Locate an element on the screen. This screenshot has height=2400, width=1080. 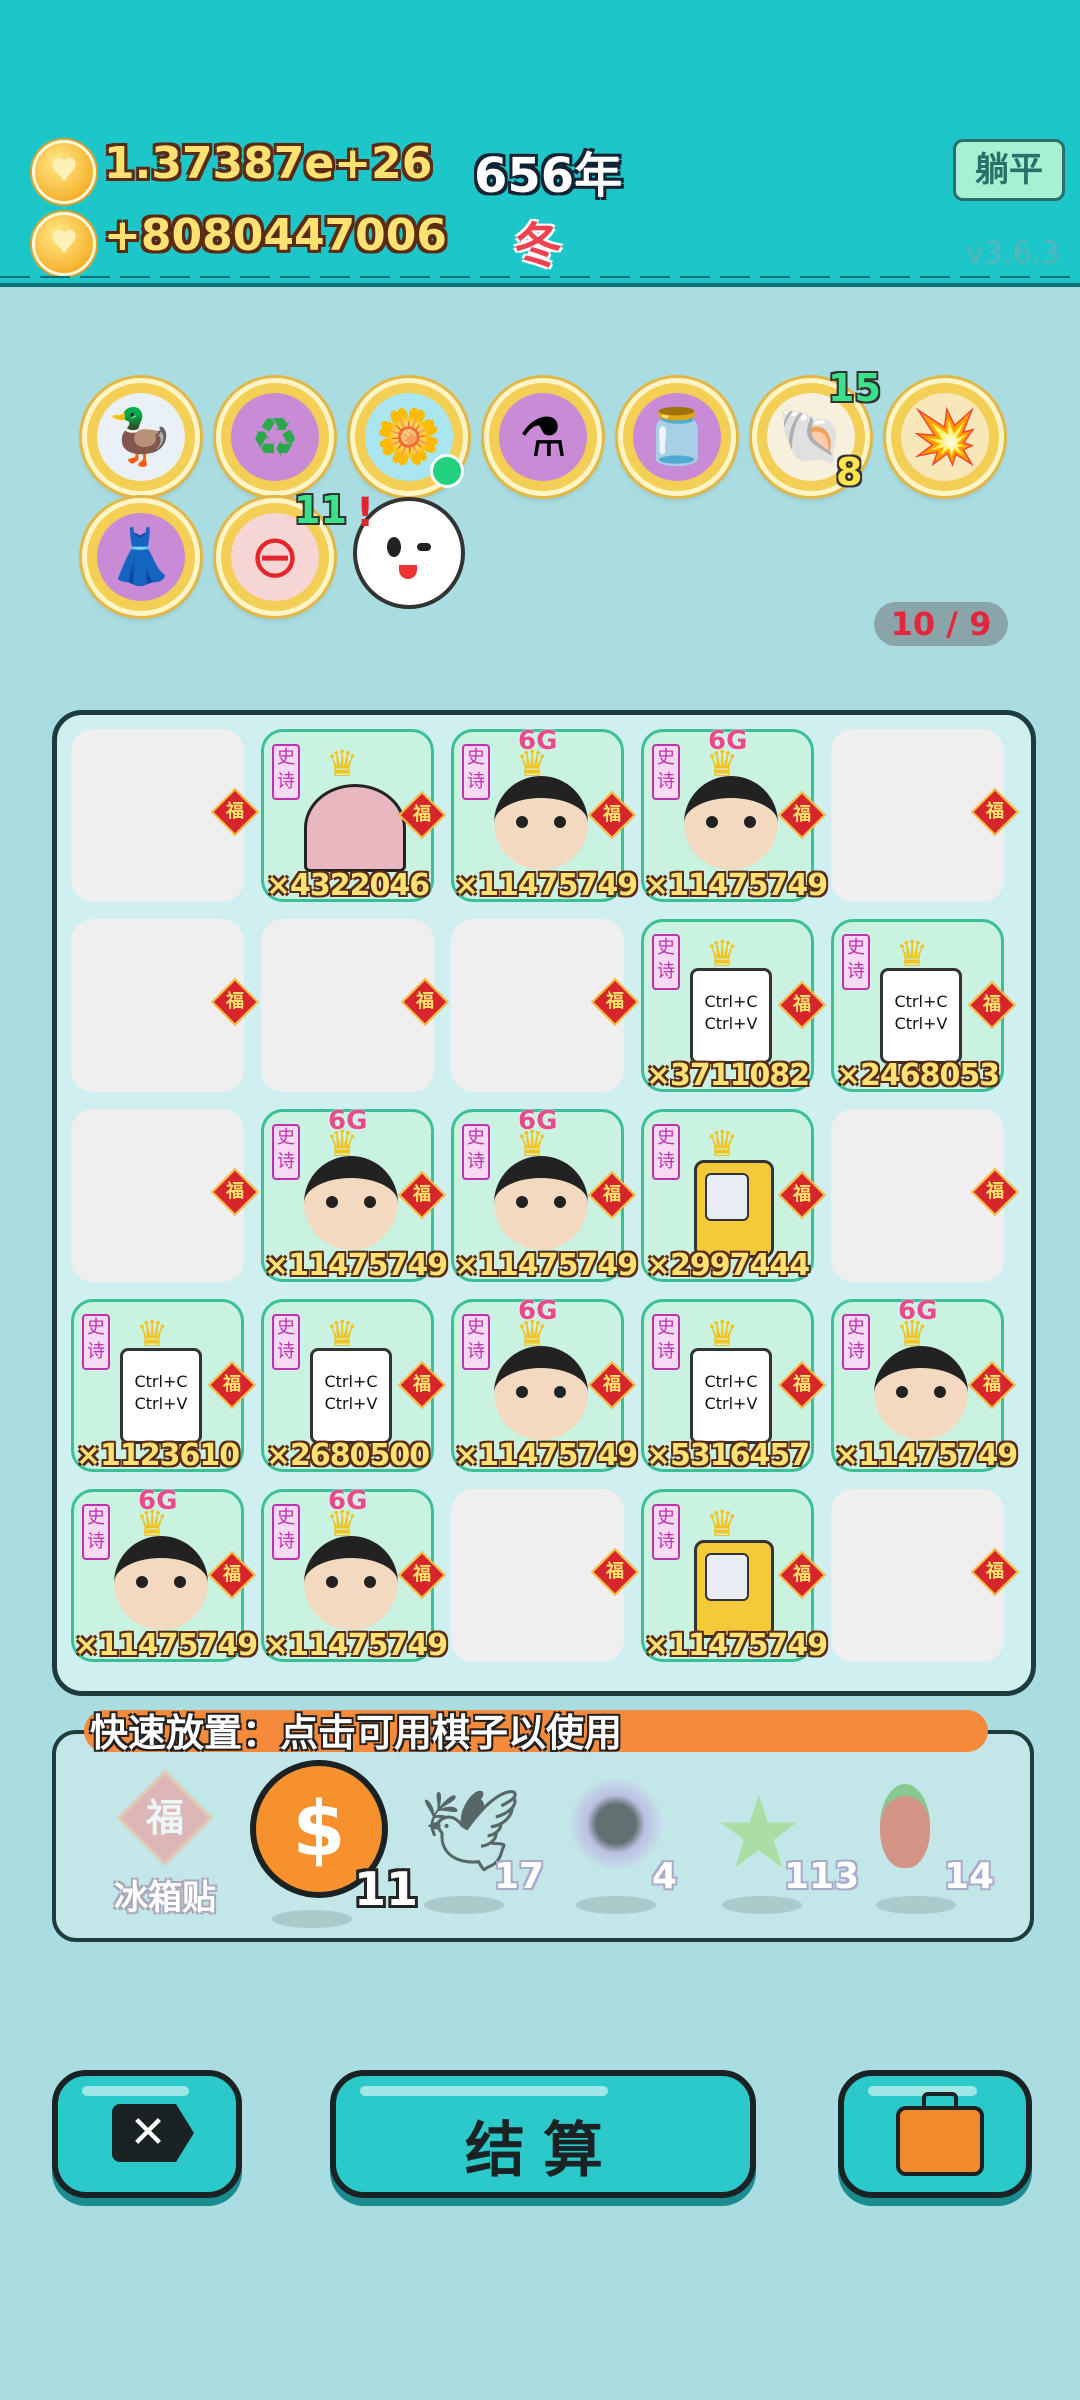
money-total: 1.37387e+26 is located at coordinates (268, 163).